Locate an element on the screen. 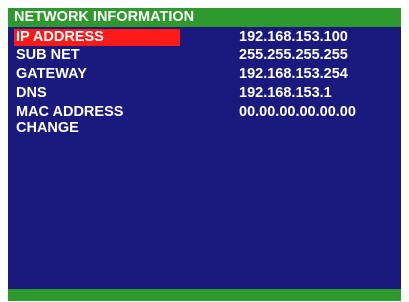  menu-row-dns: DNS 192.168.153.1 is located at coordinates (204, 93).